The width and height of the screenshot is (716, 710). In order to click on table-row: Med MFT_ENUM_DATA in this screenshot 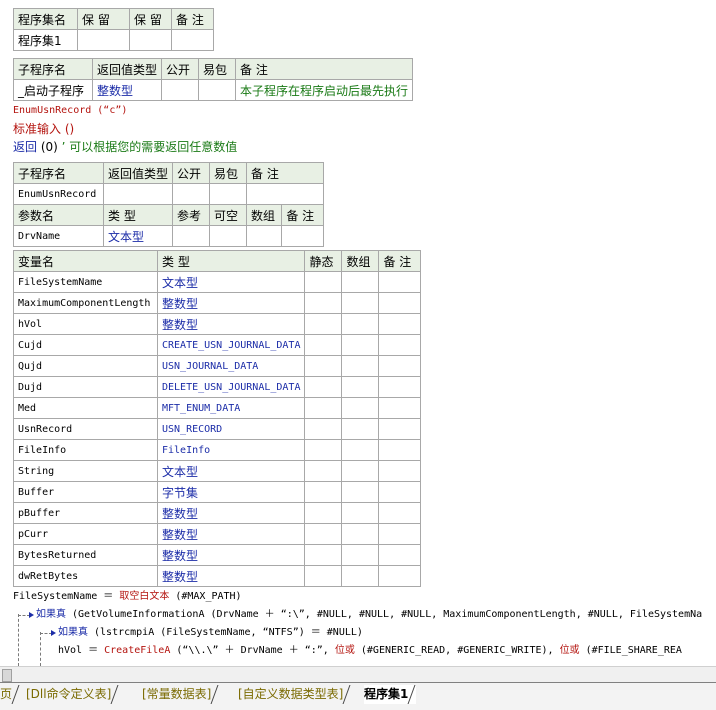, I will do `click(217, 408)`.